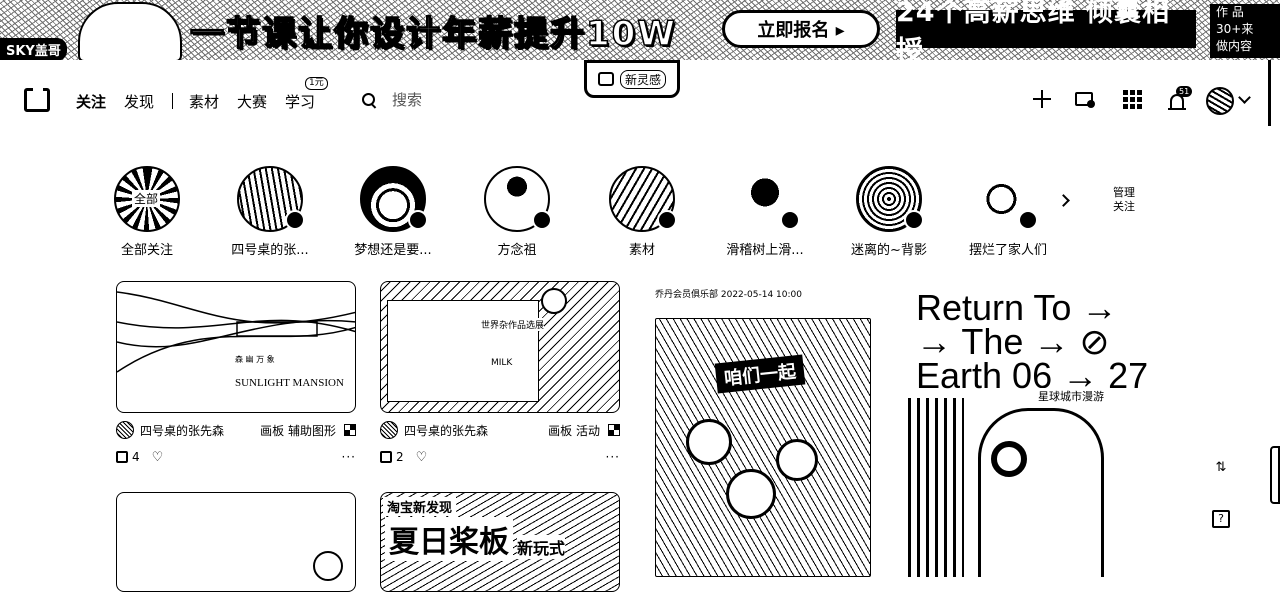  I want to click on user-avatar, so click(1220, 101).